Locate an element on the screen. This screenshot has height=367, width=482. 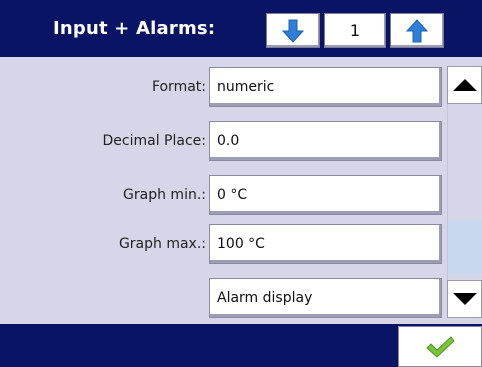
triangle-up-icon is located at coordinates (464, 85).